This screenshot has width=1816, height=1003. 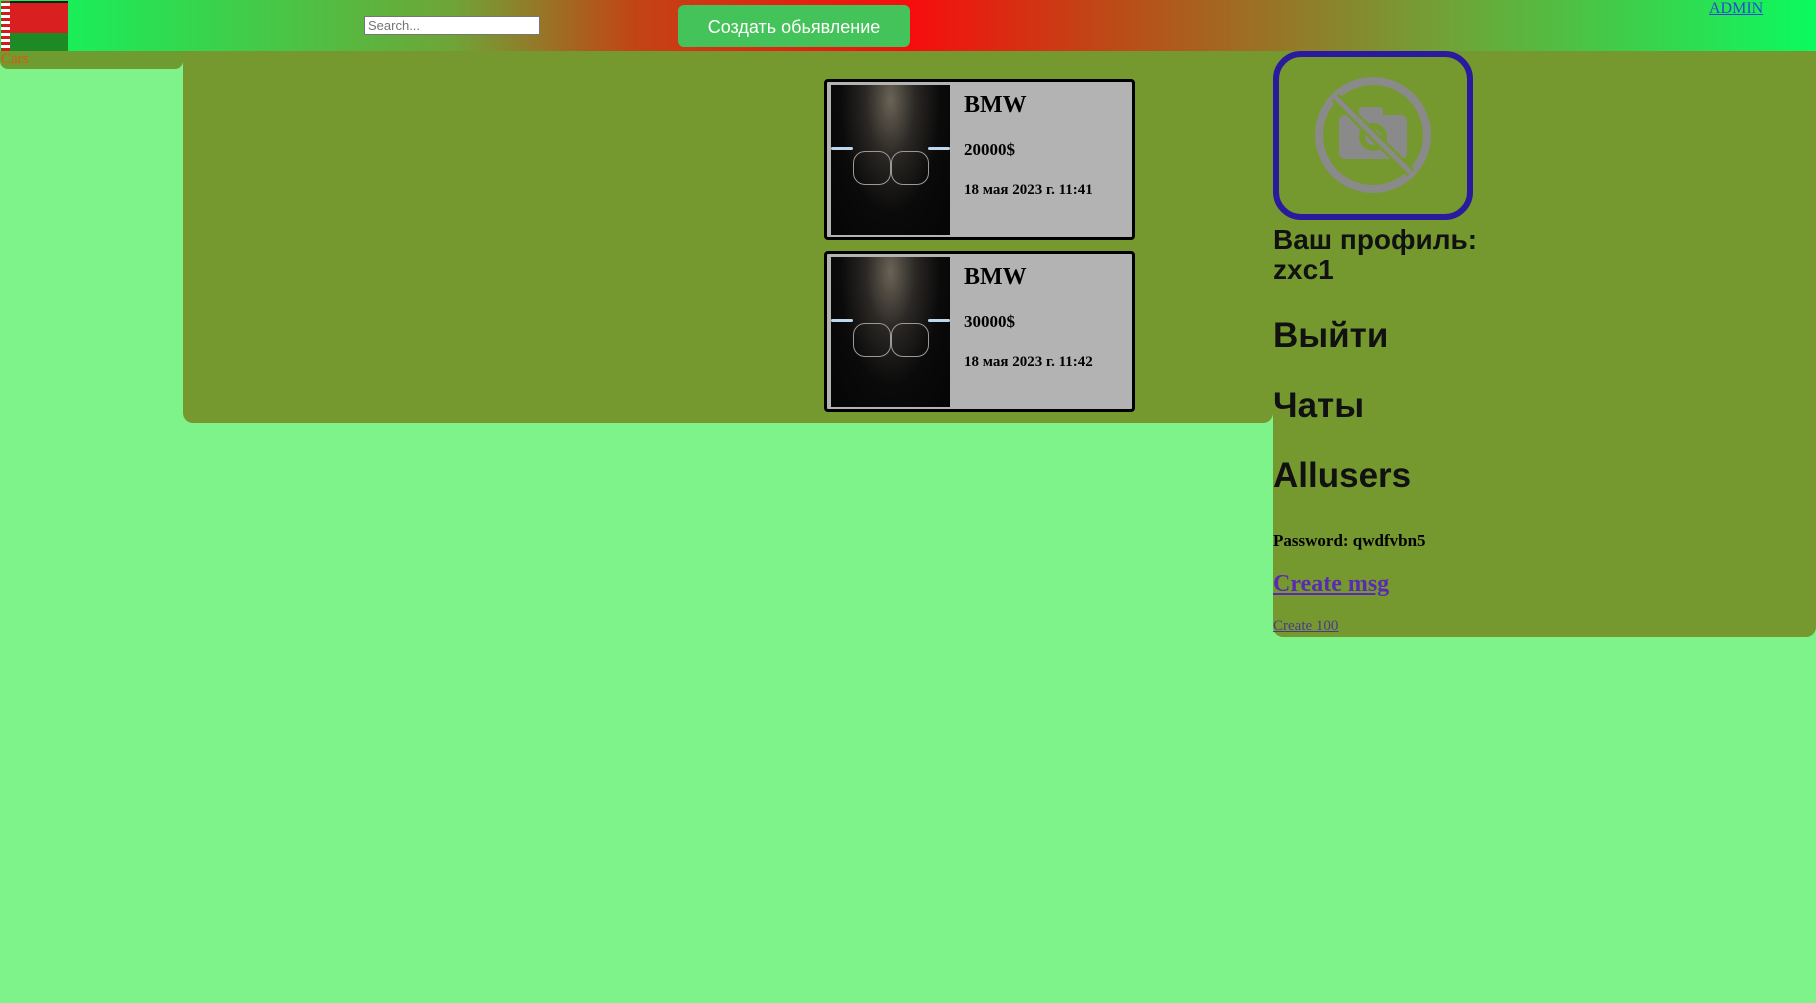 I want to click on flag-ornament, so click(x=5, y=26).